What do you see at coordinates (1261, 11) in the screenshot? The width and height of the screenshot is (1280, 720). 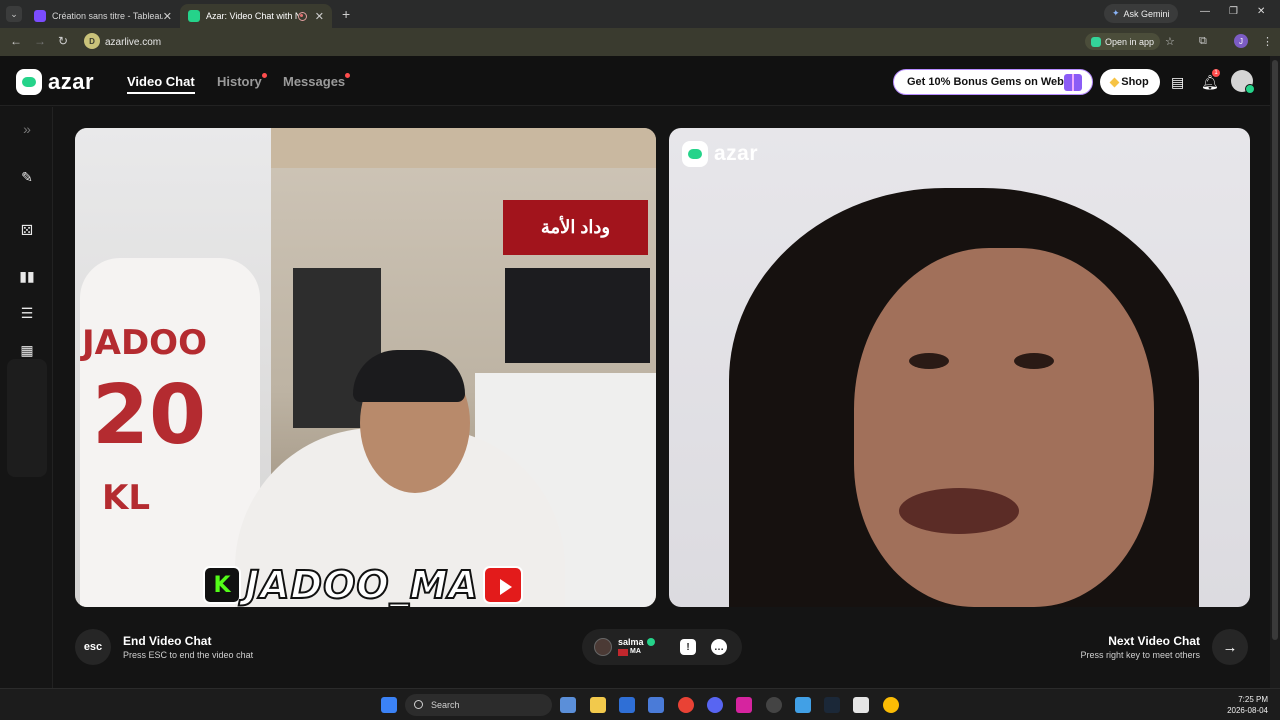 I see `window-close-icon: ✕` at bounding box center [1261, 11].